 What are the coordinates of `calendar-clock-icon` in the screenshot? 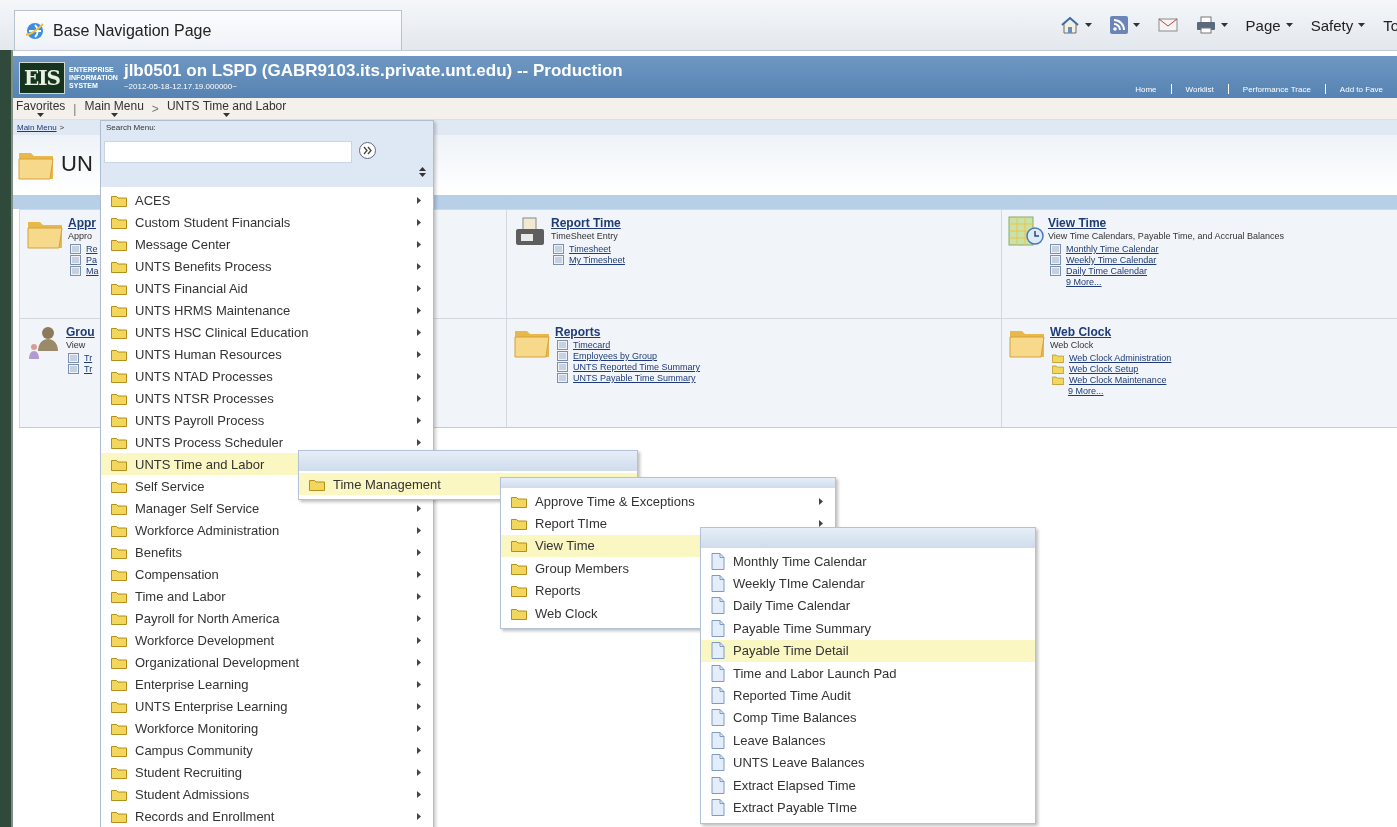 It's located at (1026, 232).